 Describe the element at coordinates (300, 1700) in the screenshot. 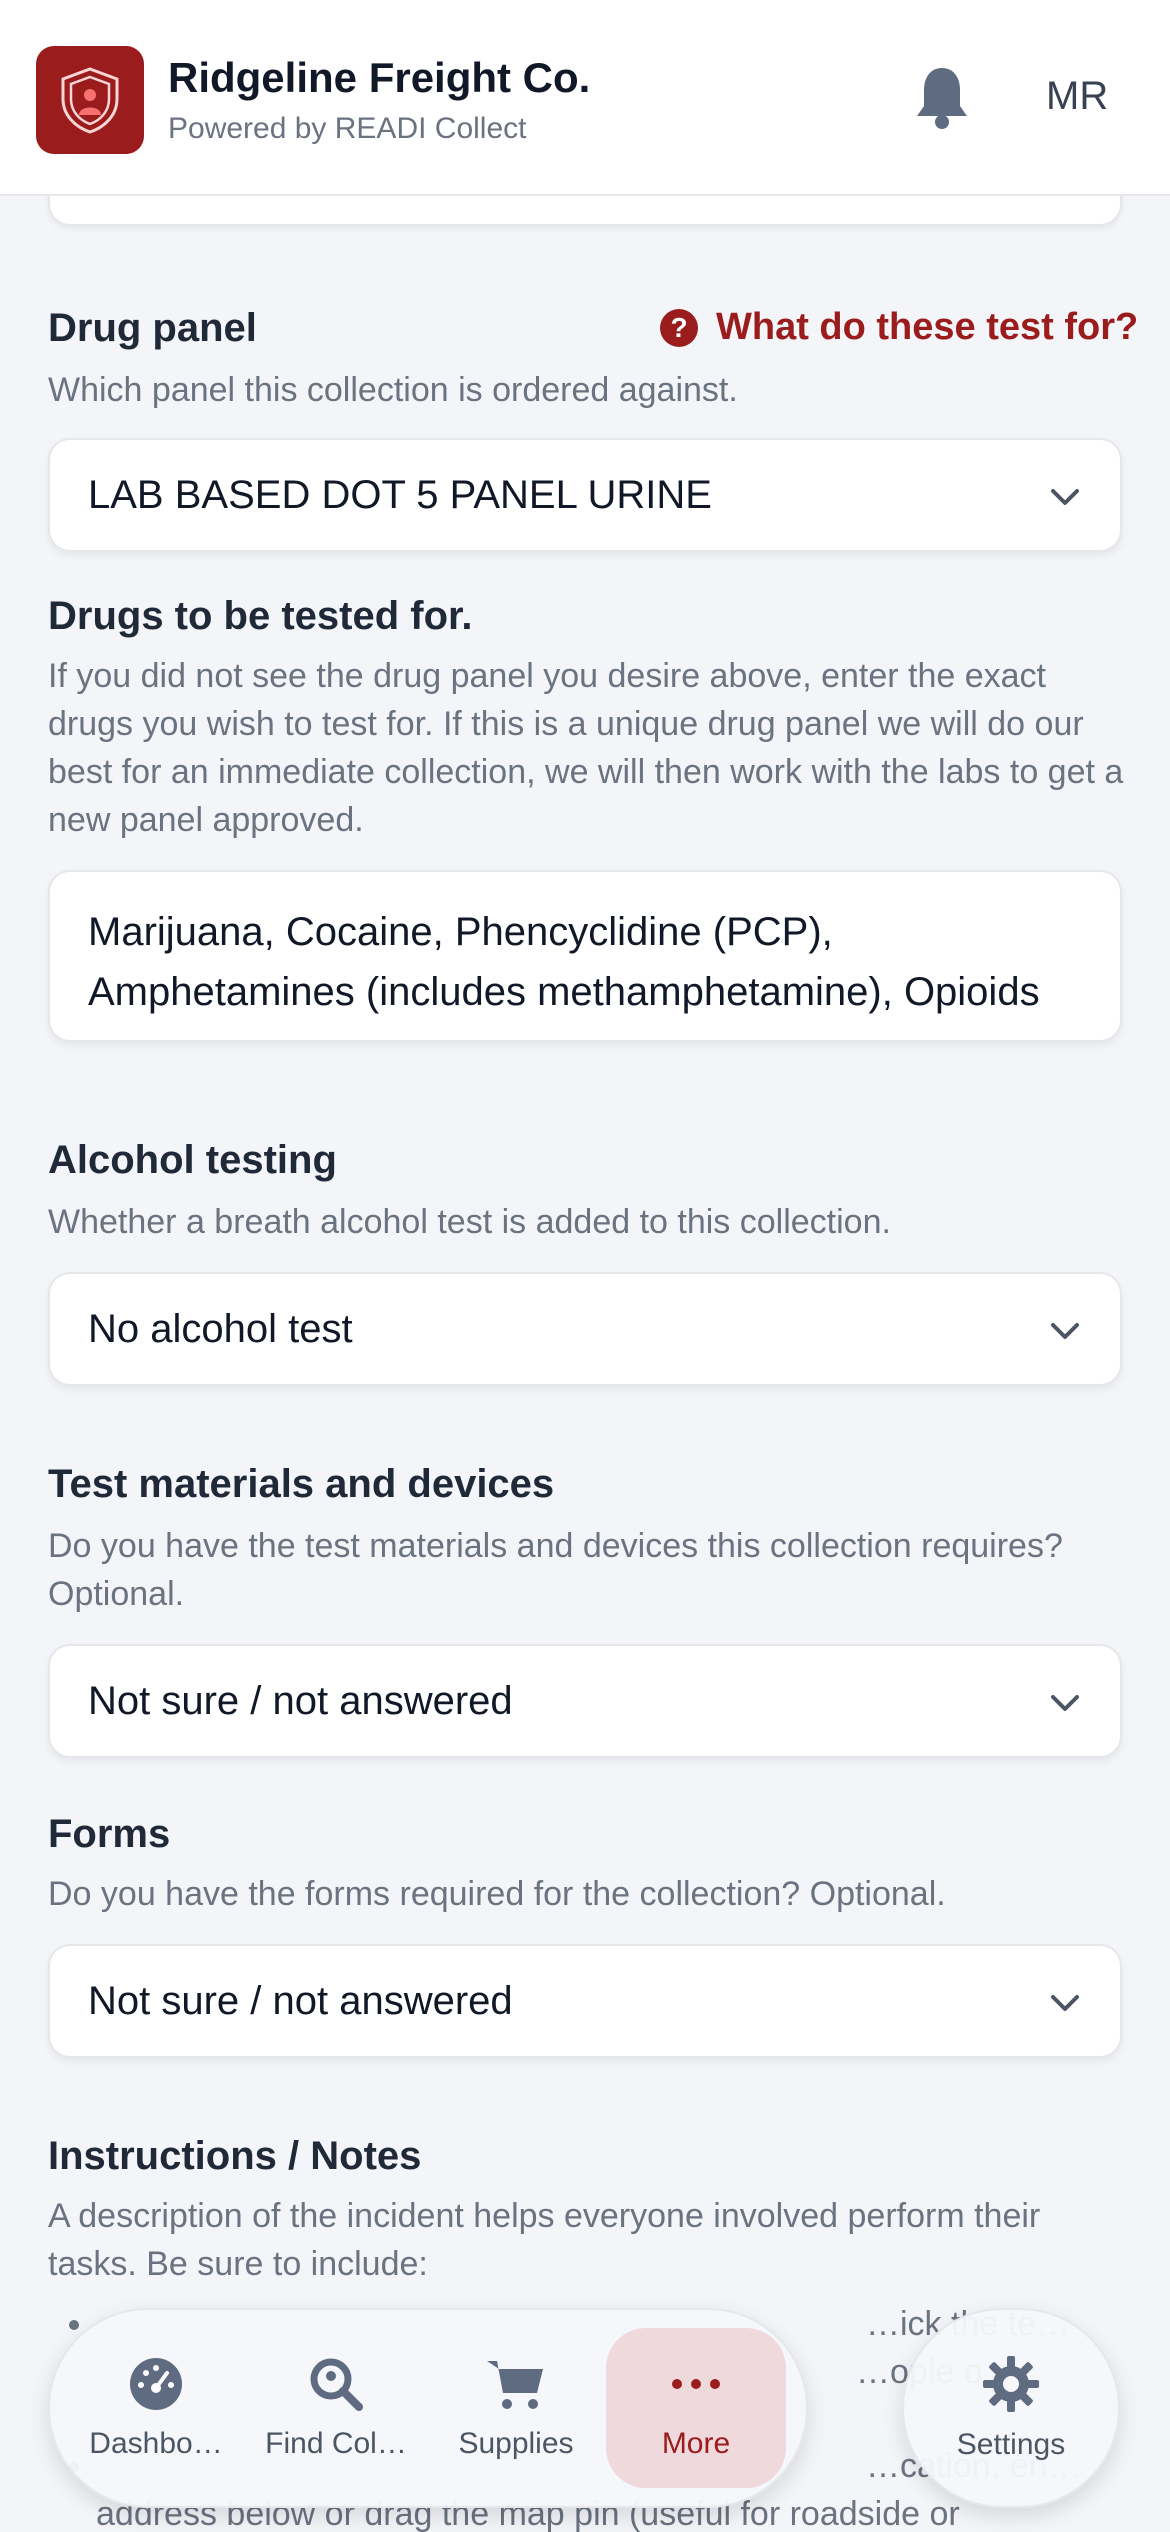

I see `materials-value: Not sure / not answered` at that location.